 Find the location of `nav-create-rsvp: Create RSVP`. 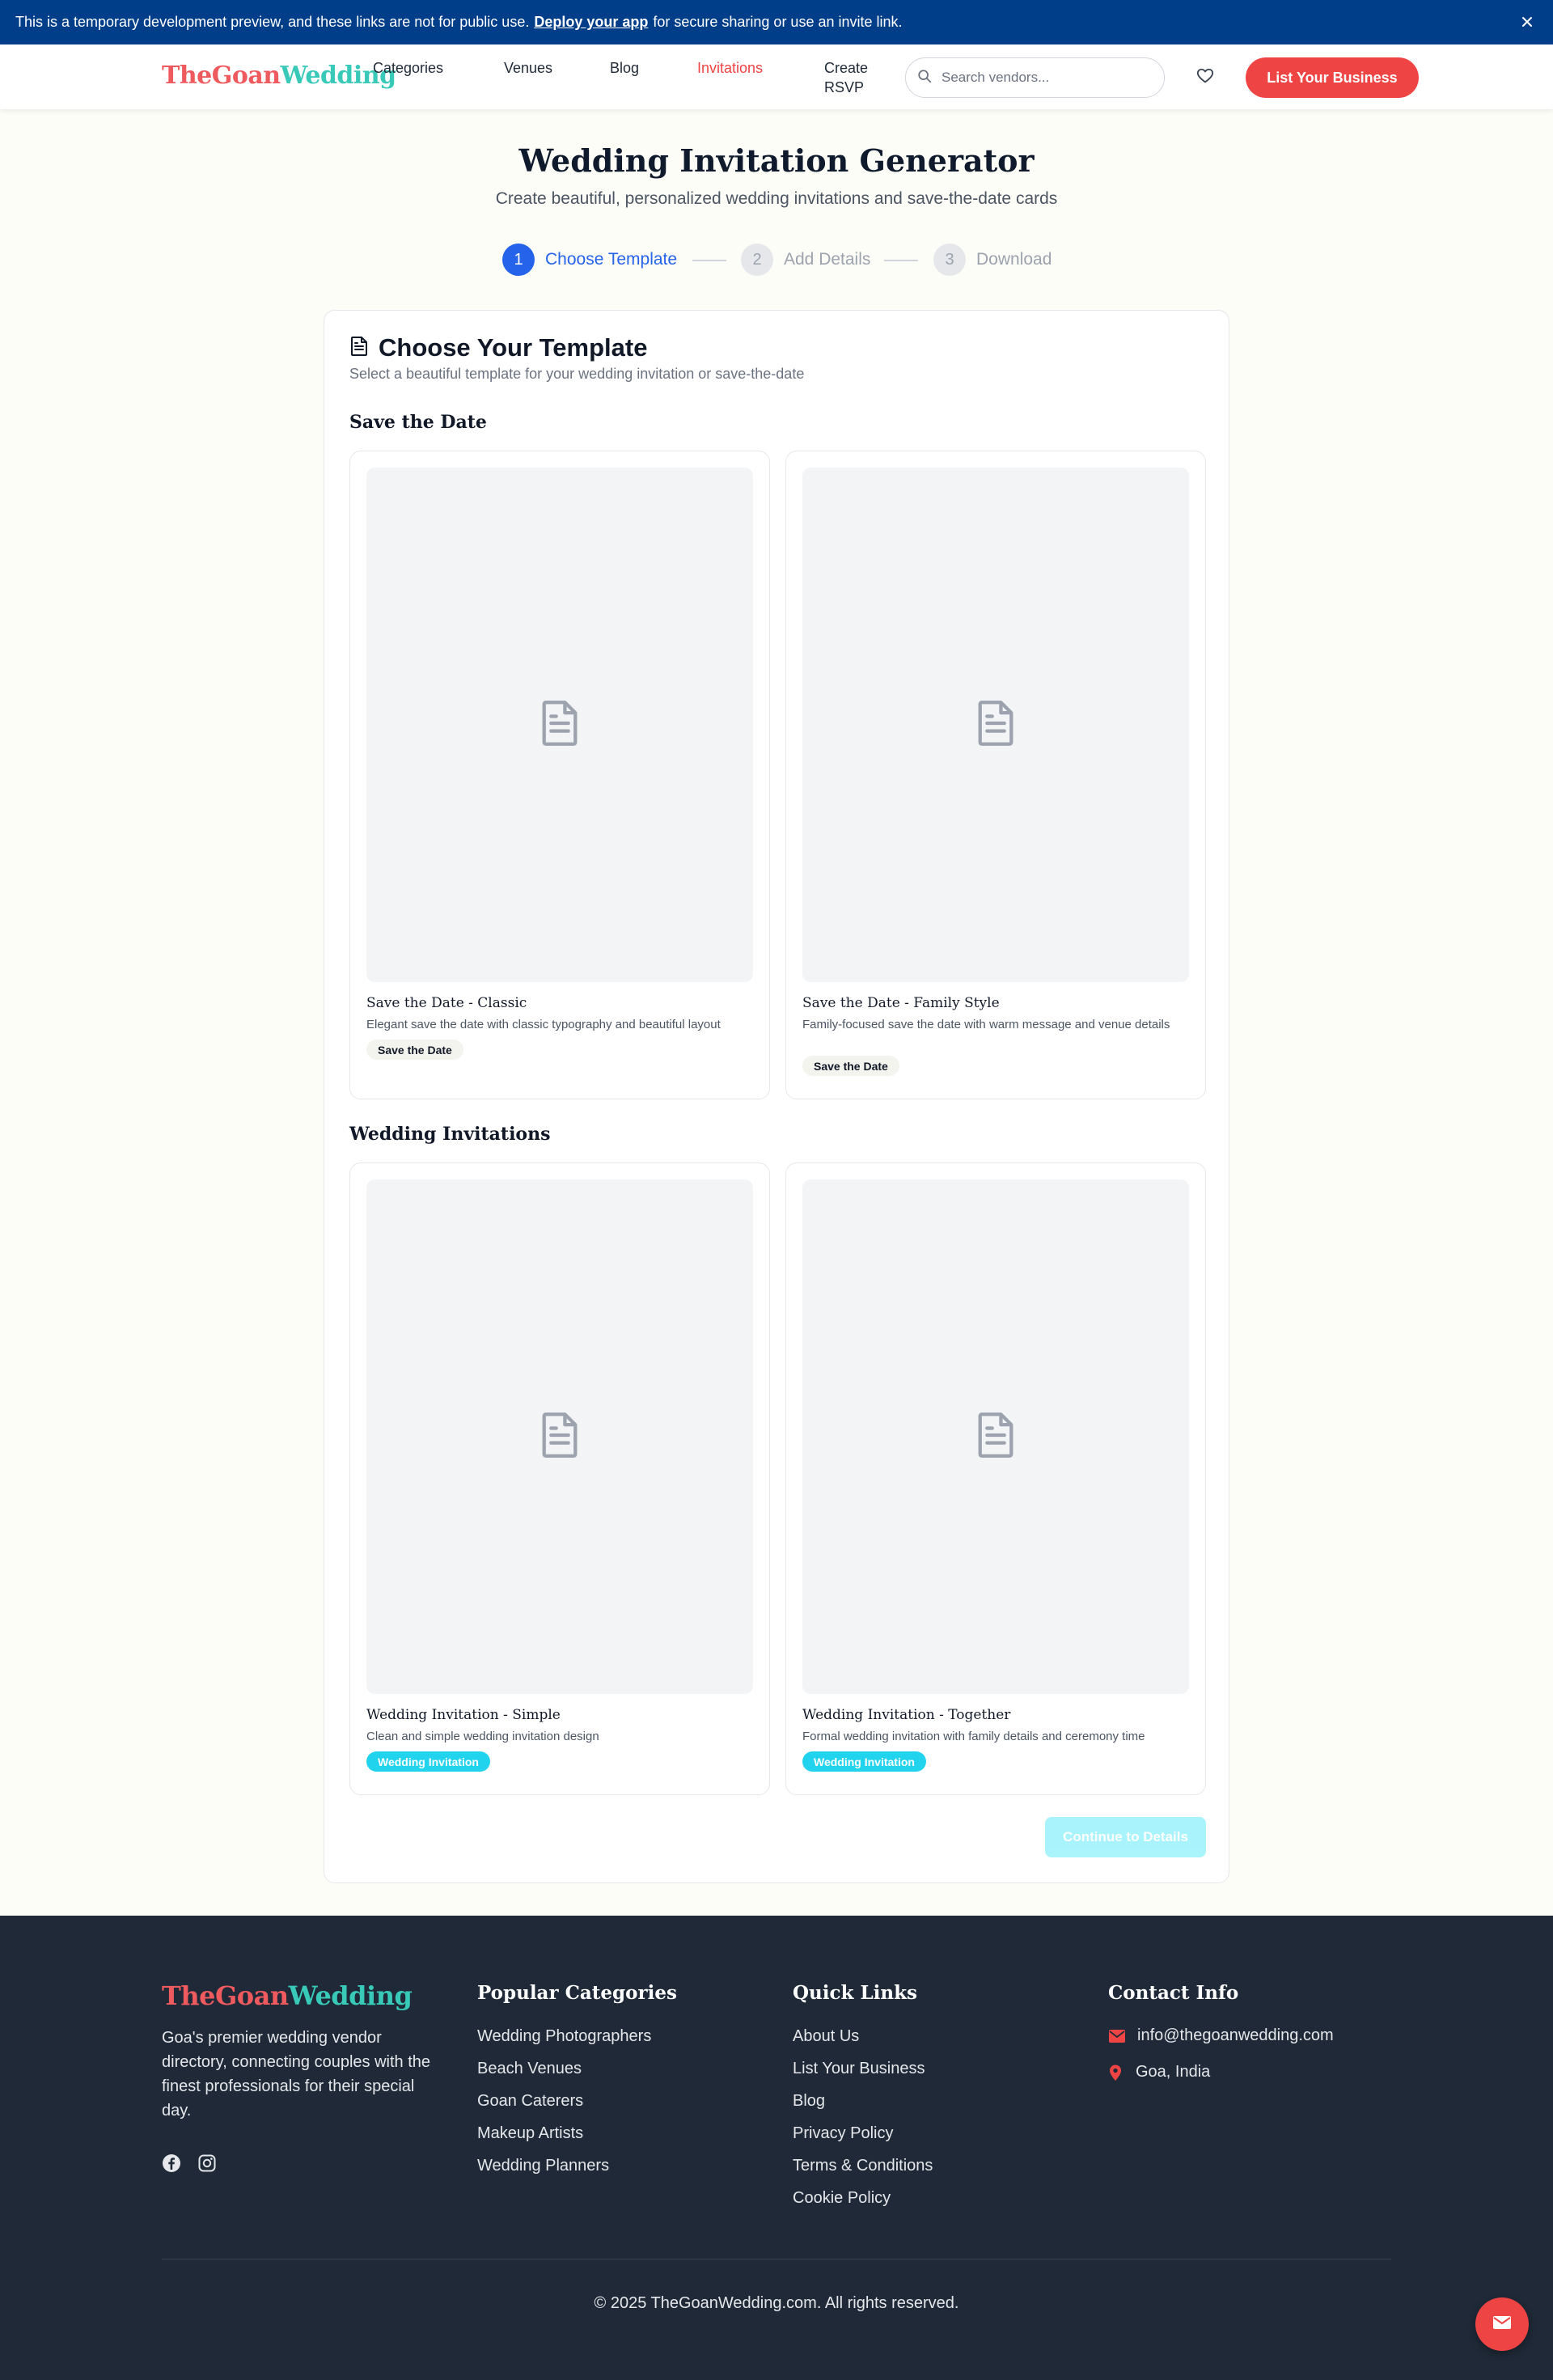

nav-create-rsvp: Create RSVP is located at coordinates (852, 77).